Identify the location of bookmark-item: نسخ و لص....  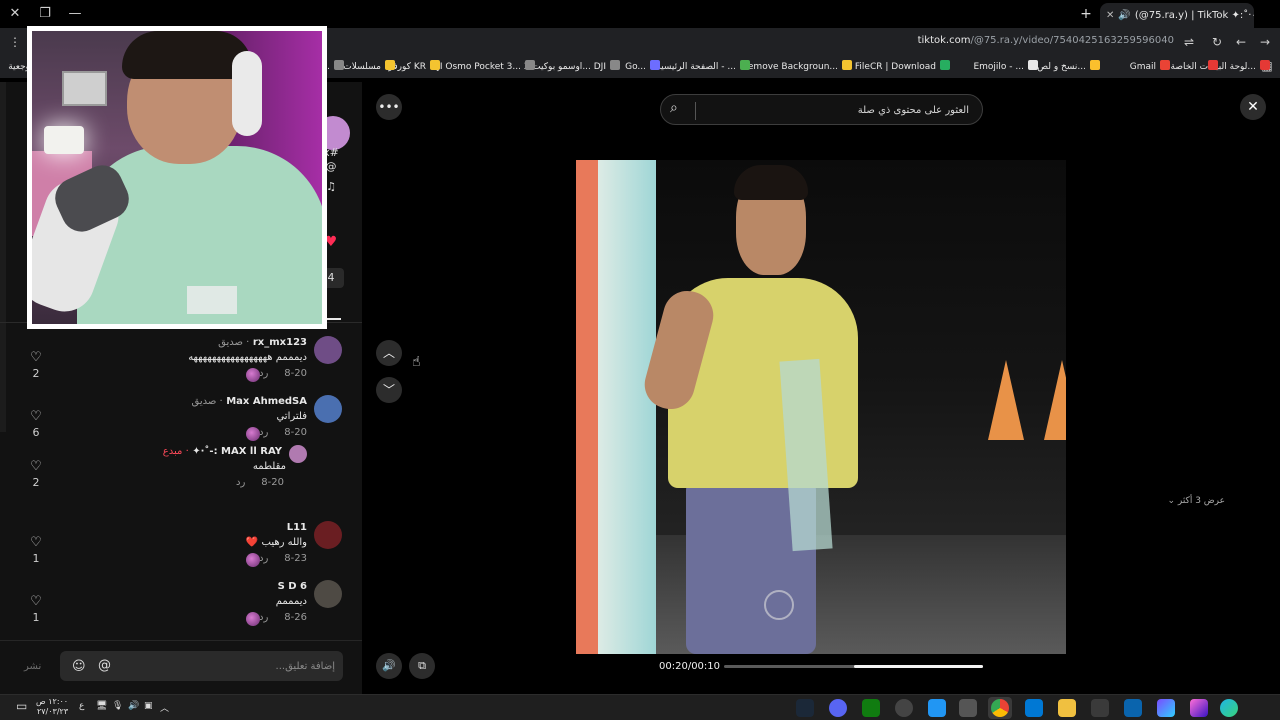
(1068, 66).